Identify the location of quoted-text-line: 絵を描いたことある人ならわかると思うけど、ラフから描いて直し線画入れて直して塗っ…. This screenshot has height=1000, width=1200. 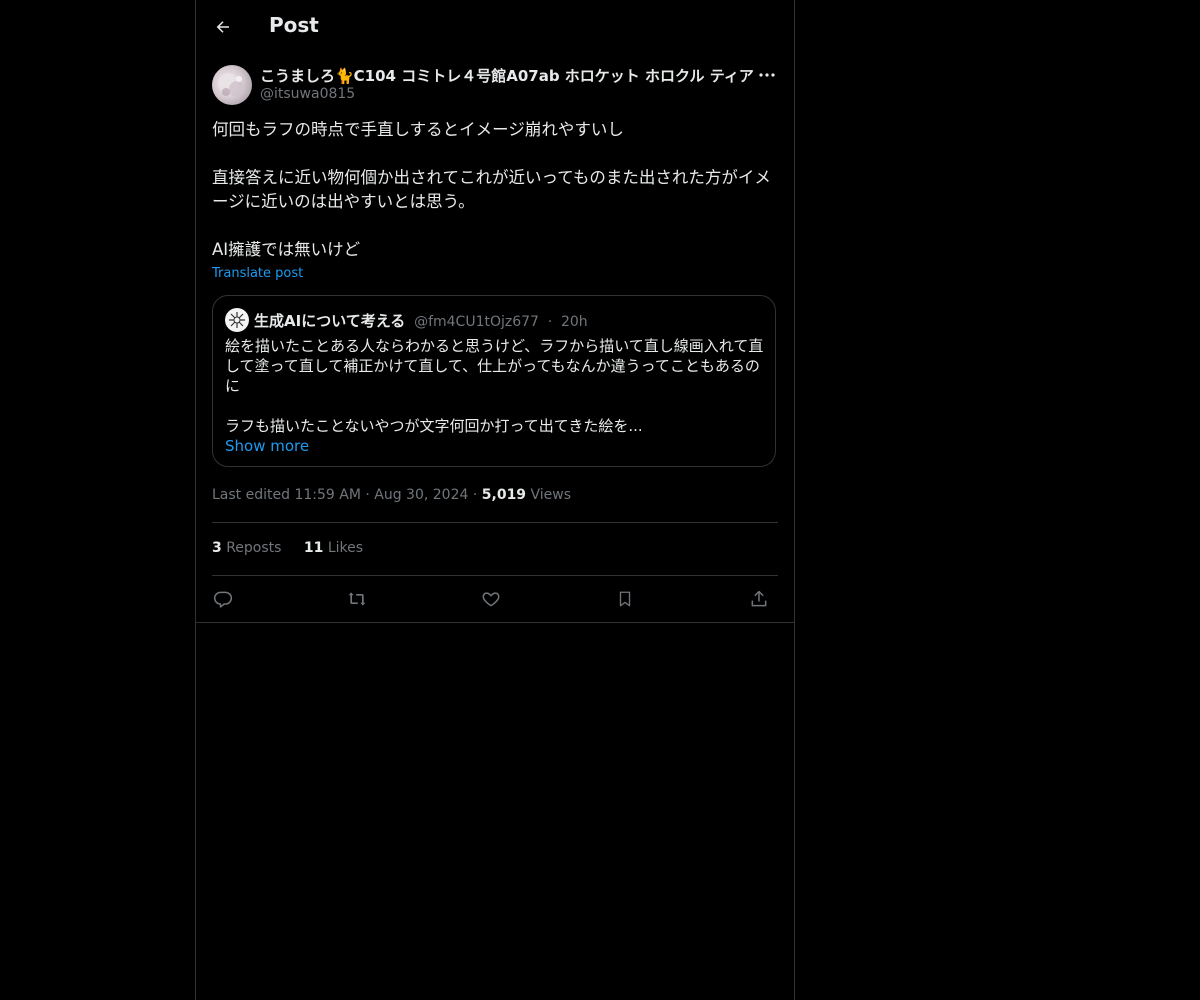
(494, 366).